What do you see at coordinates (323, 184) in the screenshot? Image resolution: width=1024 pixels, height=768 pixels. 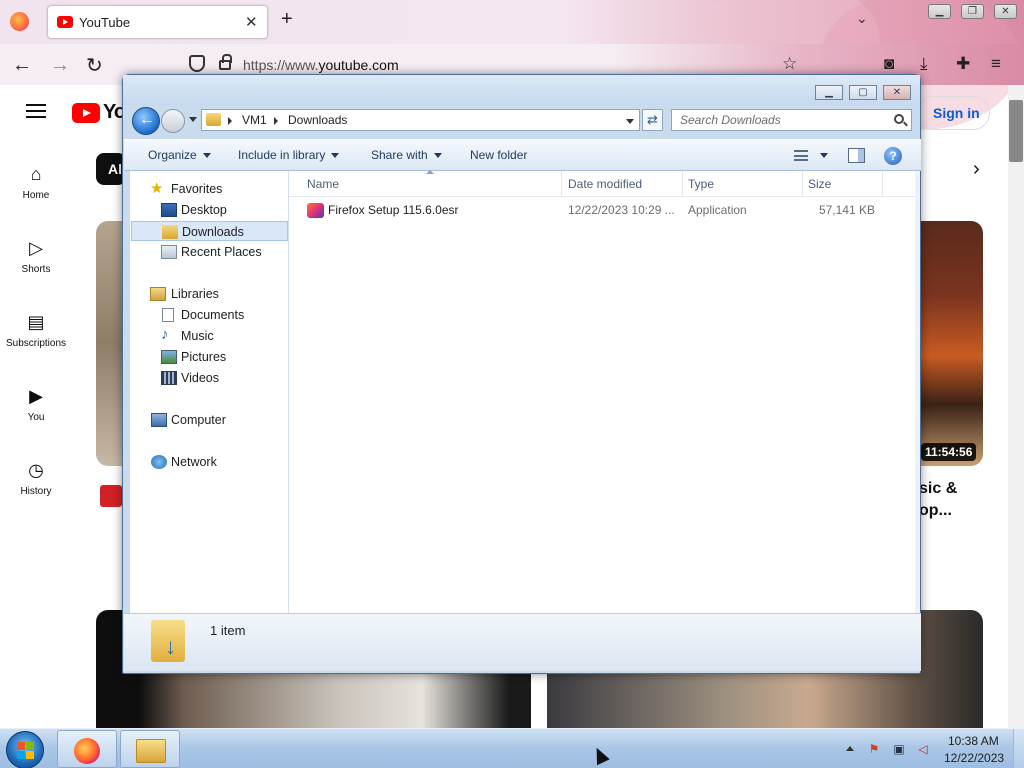 I see `column-name: Name` at bounding box center [323, 184].